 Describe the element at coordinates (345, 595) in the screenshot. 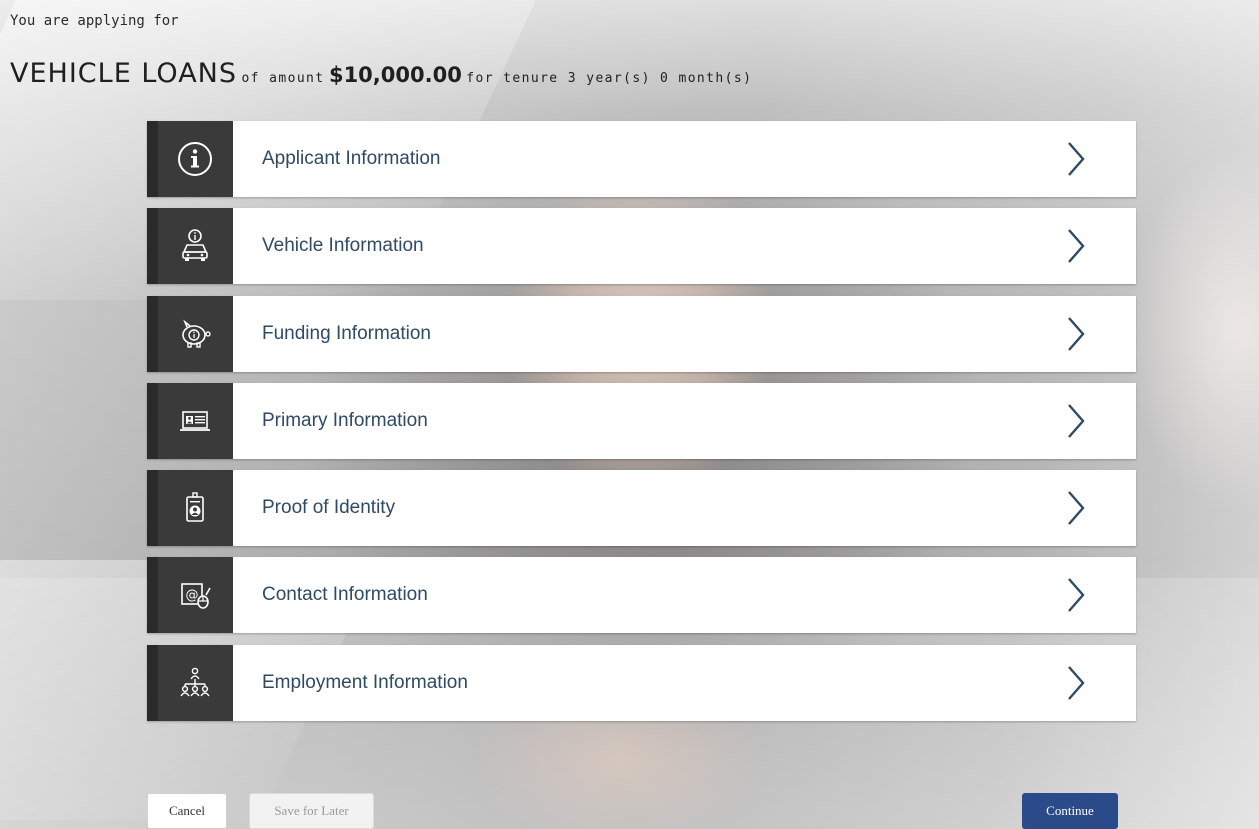

I see `section-label: Contact Information` at that location.